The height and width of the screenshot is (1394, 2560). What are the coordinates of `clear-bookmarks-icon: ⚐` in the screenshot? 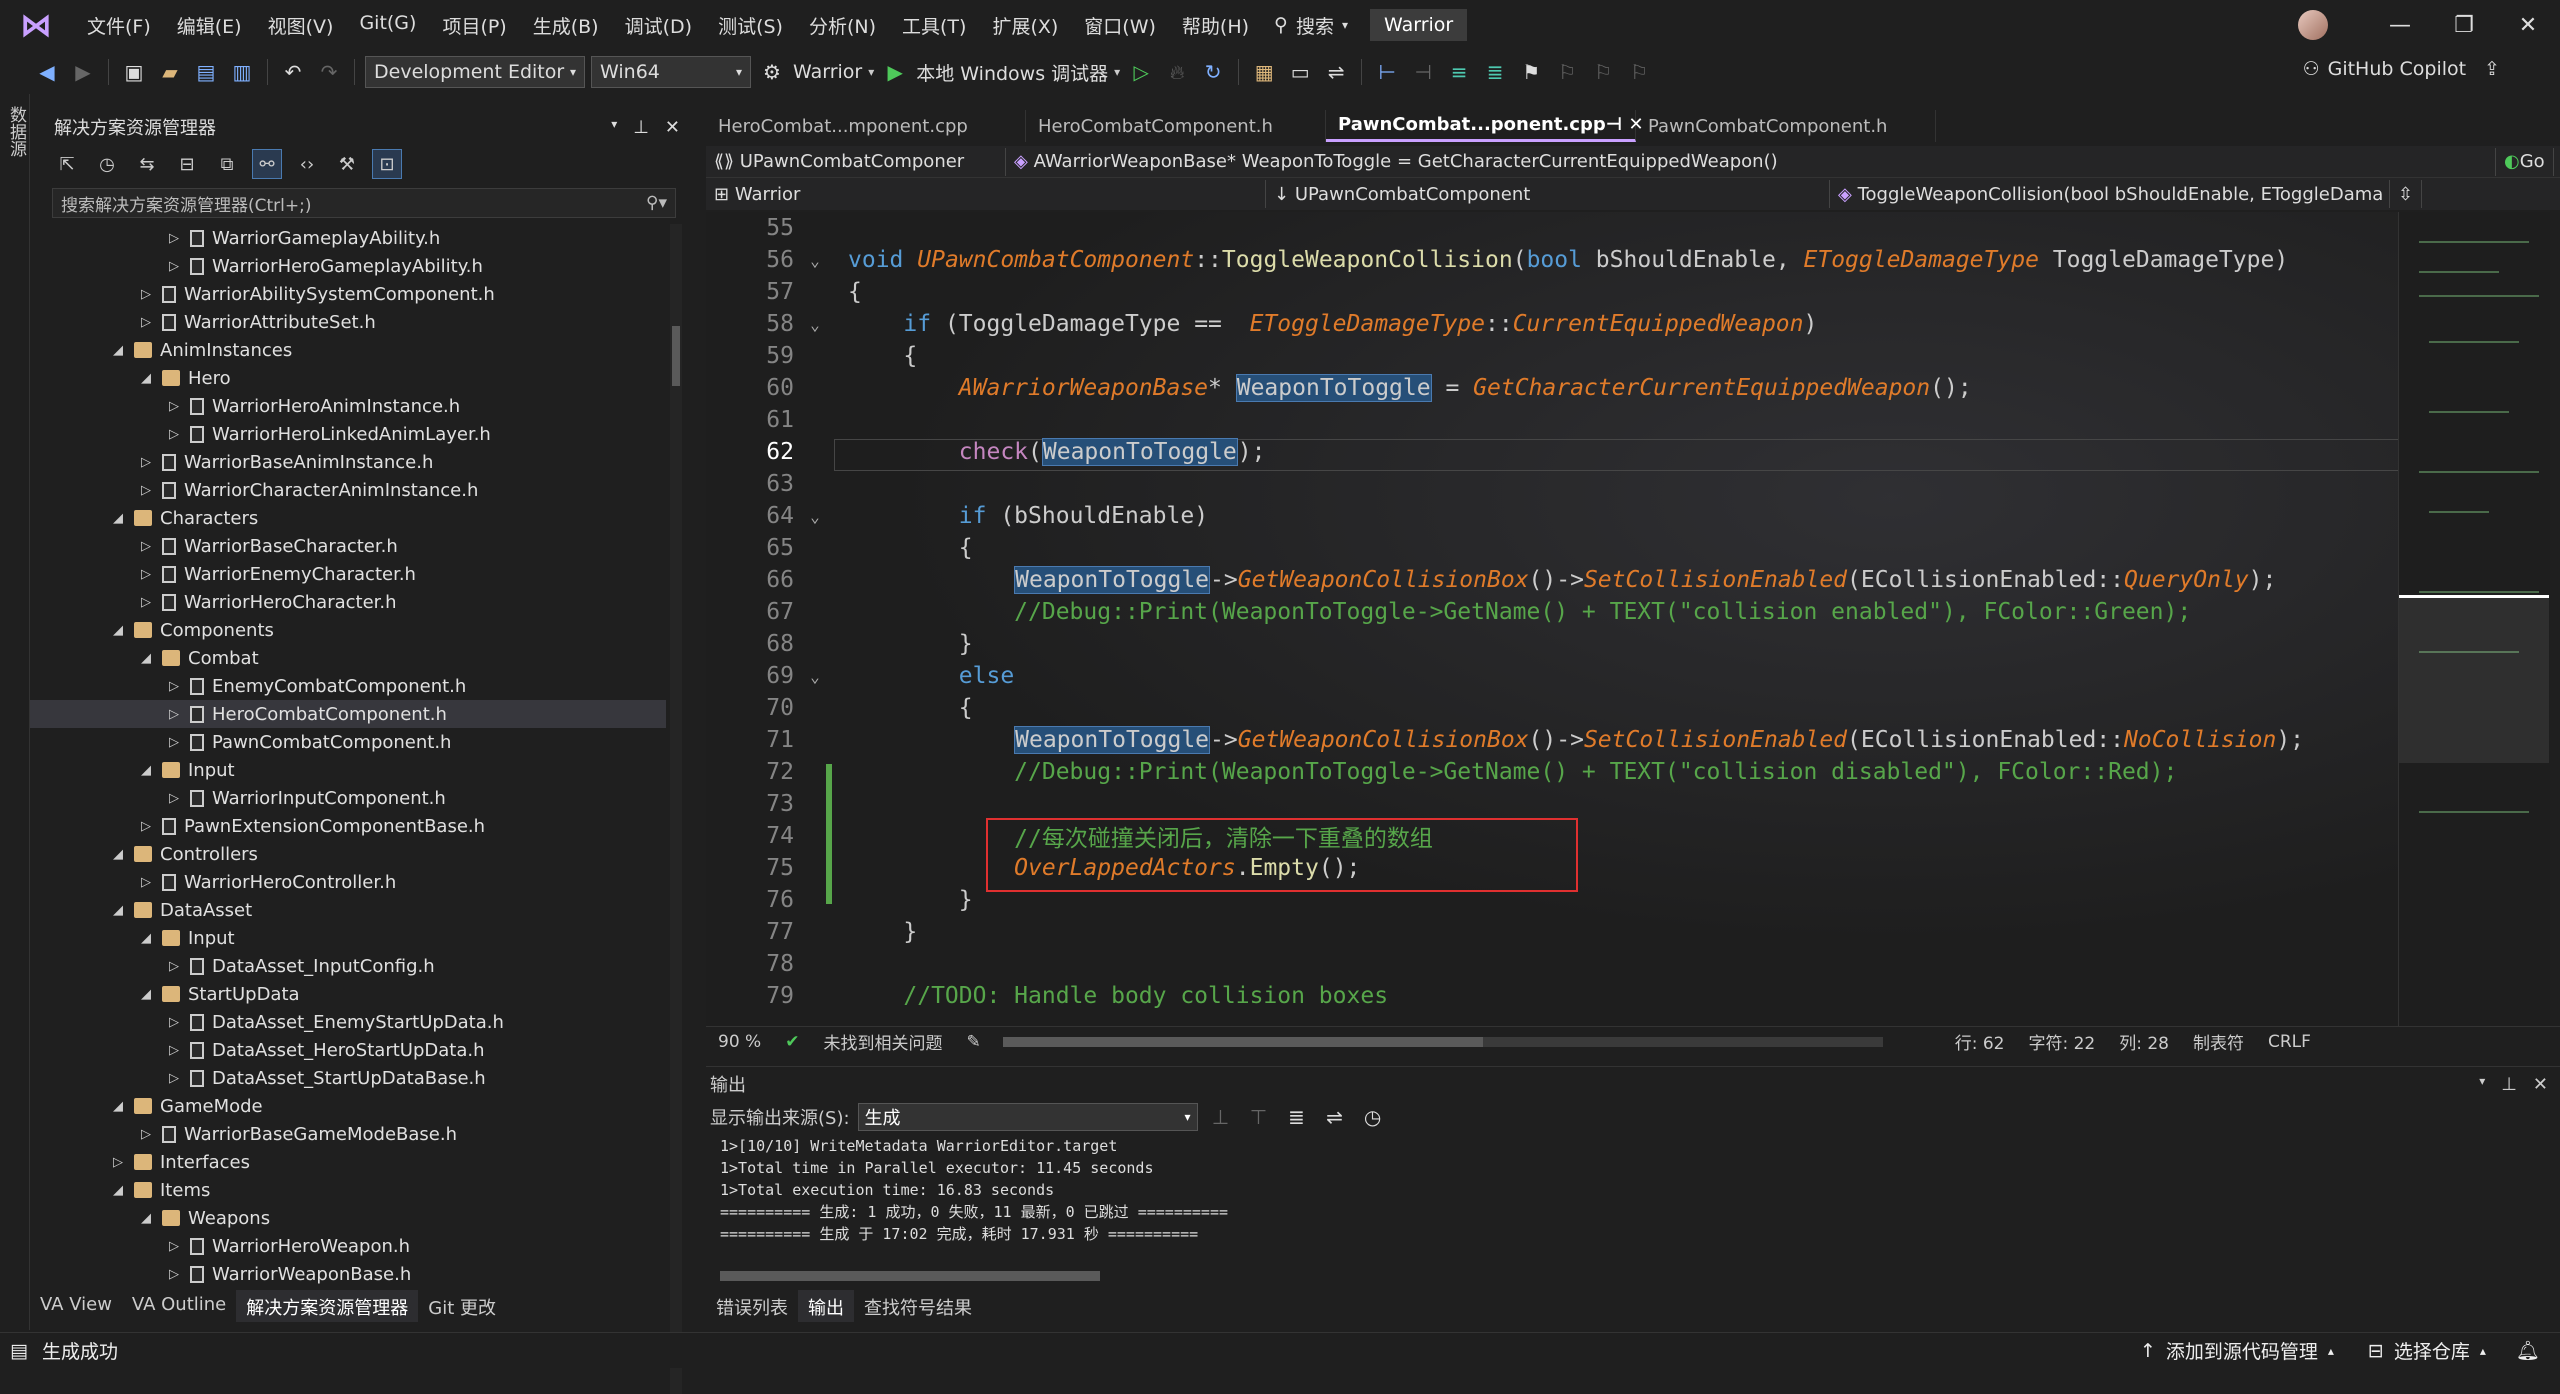 It's located at (1639, 72).